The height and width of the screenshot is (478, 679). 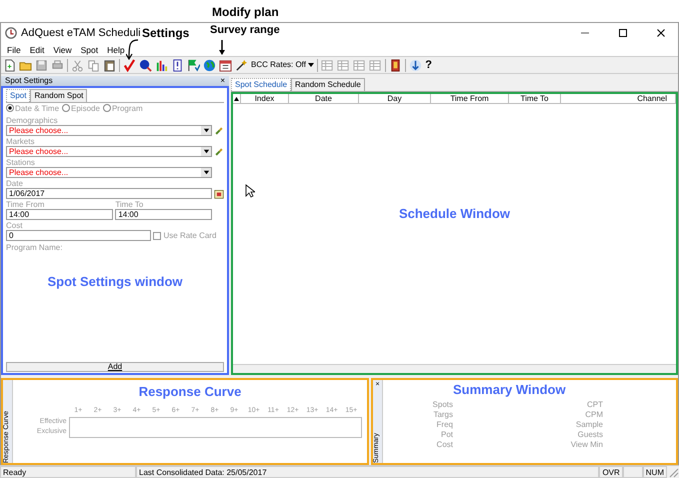 I want to click on maximize-icon, so click(x=623, y=33).